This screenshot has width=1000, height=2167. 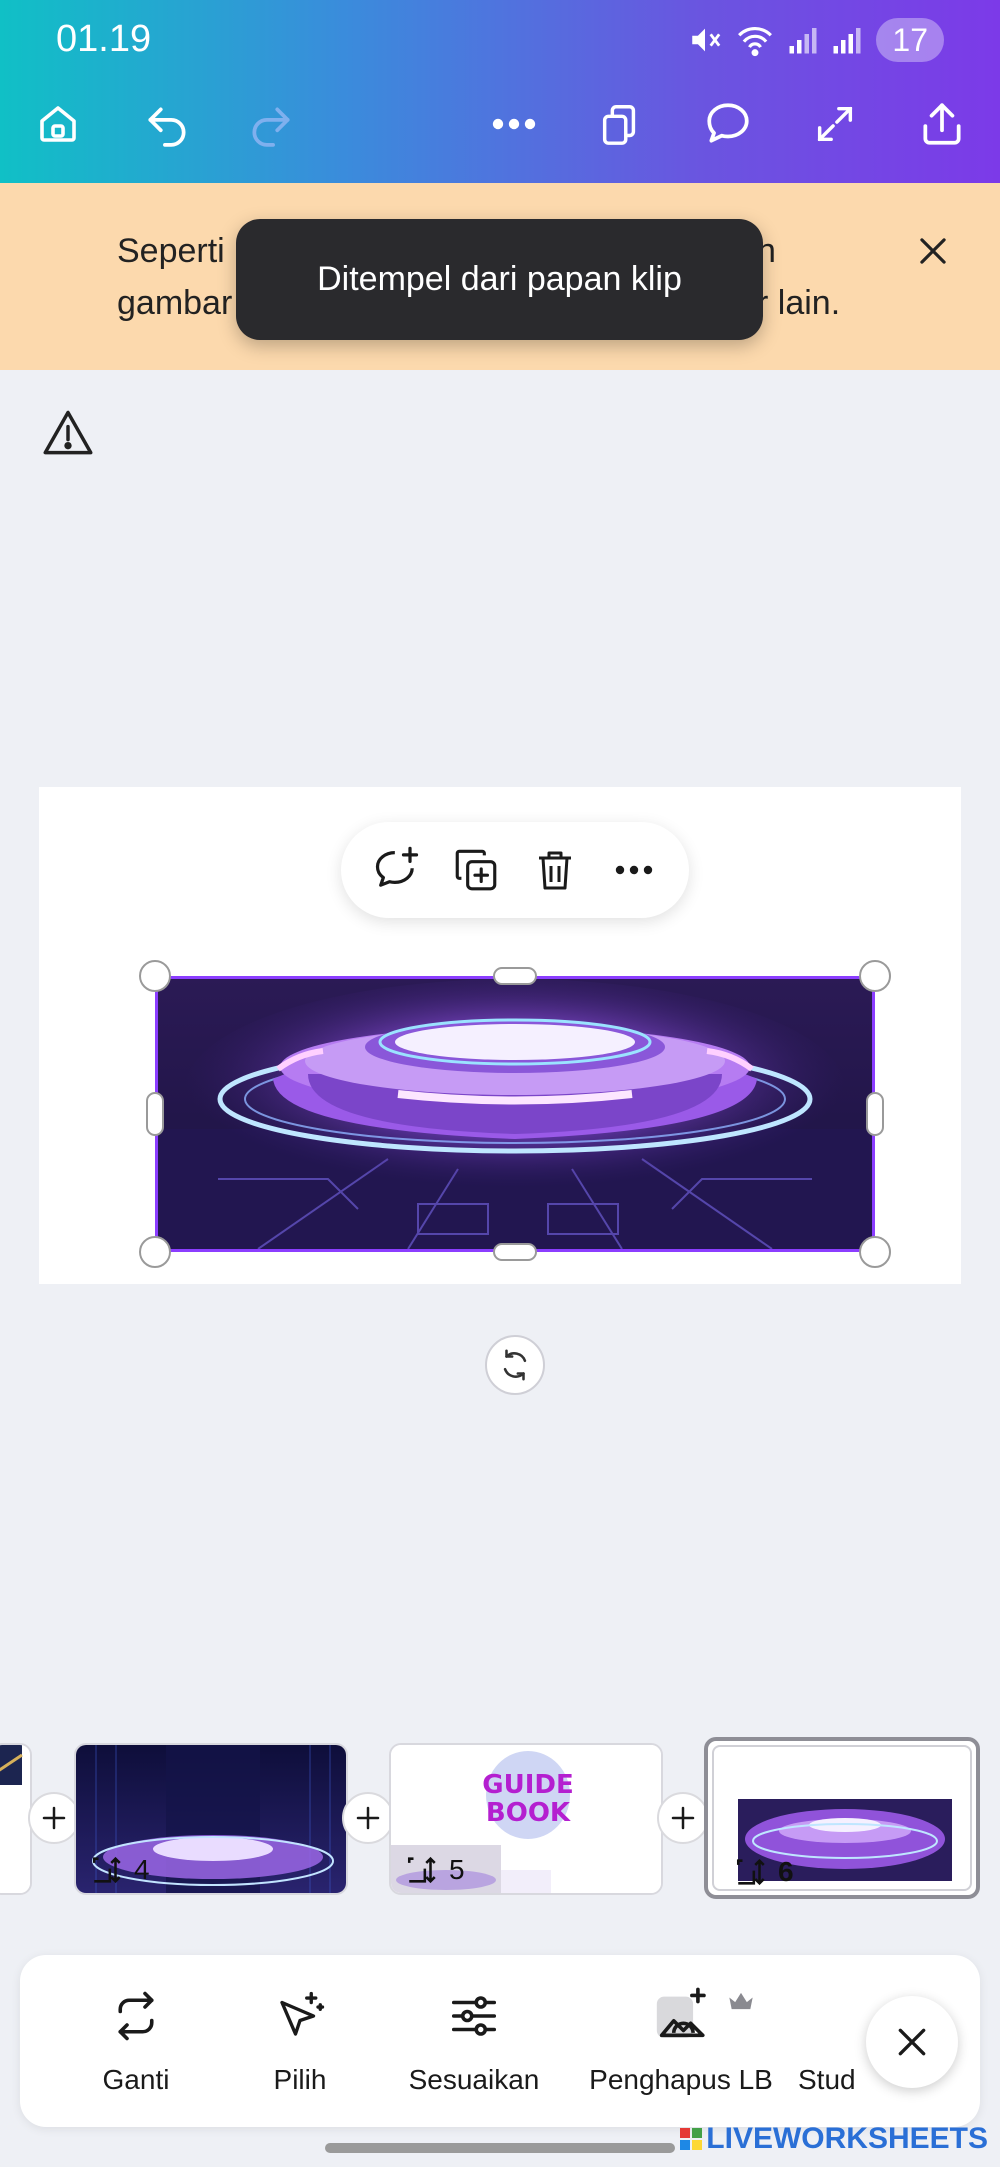 I want to click on redo-icon, so click(x=271, y=127).